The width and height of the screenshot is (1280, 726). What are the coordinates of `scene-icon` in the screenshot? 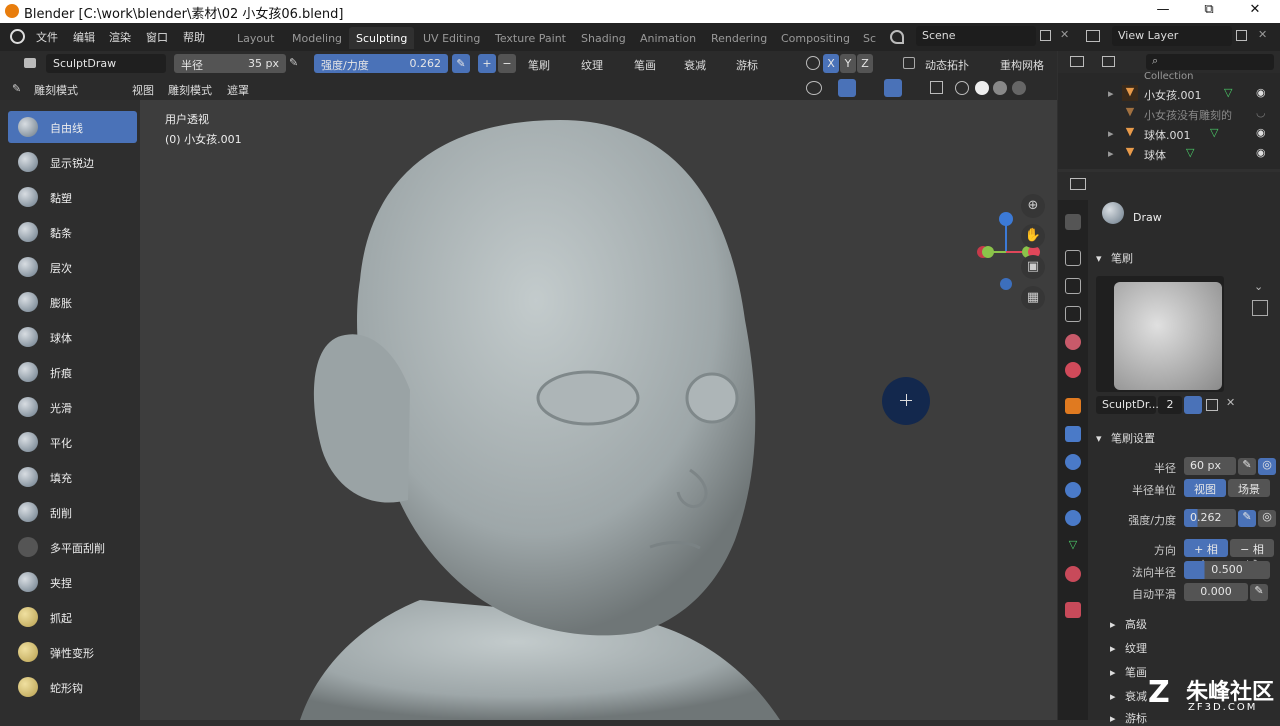 It's located at (897, 37).